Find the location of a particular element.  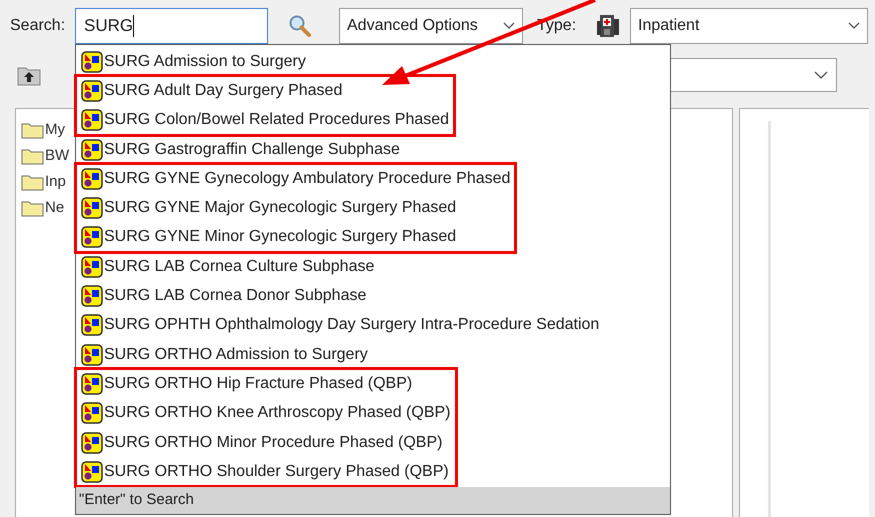

search-icon is located at coordinates (300, 26).